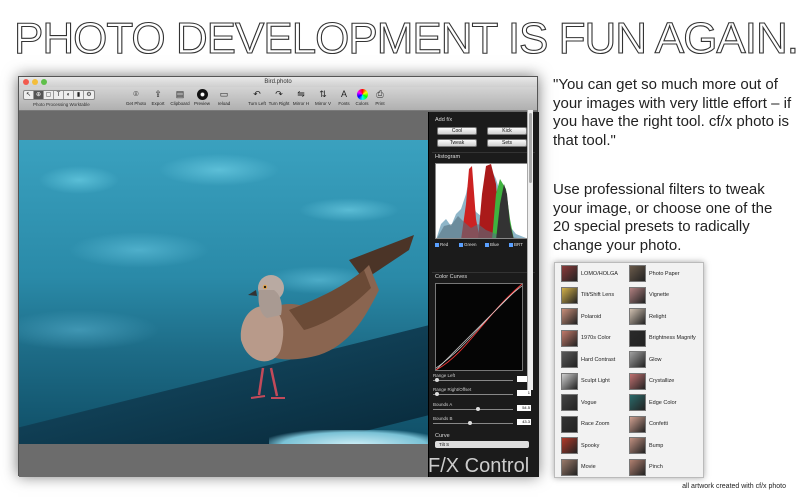 This screenshot has height=500, width=800. Describe the element at coordinates (327, 317) in the screenshot. I see `bird-photo` at that location.